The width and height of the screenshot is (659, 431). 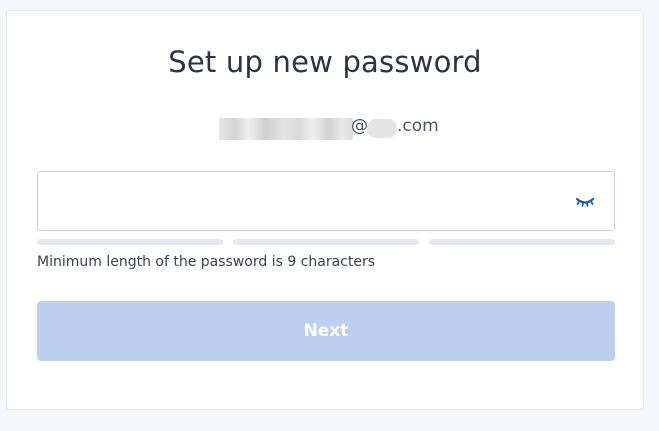 I want to click on email-tld: .com, so click(x=418, y=126).